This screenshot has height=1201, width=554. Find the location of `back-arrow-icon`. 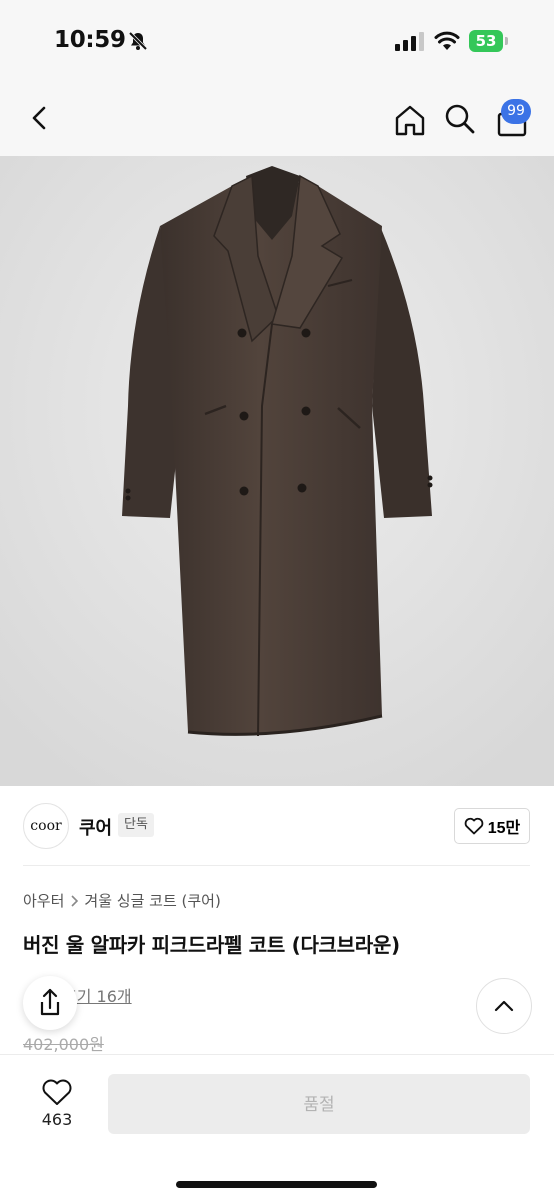

back-arrow-icon is located at coordinates (40, 118).